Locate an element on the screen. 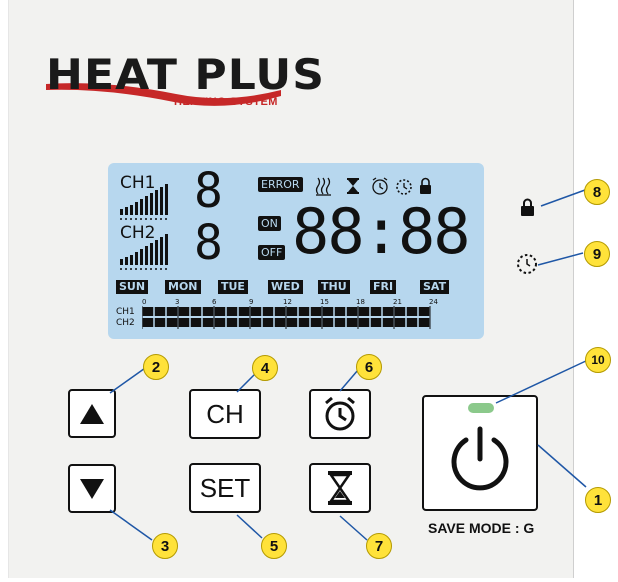 This screenshot has height=582, width=618. tick-9: 9 is located at coordinates (251, 302).